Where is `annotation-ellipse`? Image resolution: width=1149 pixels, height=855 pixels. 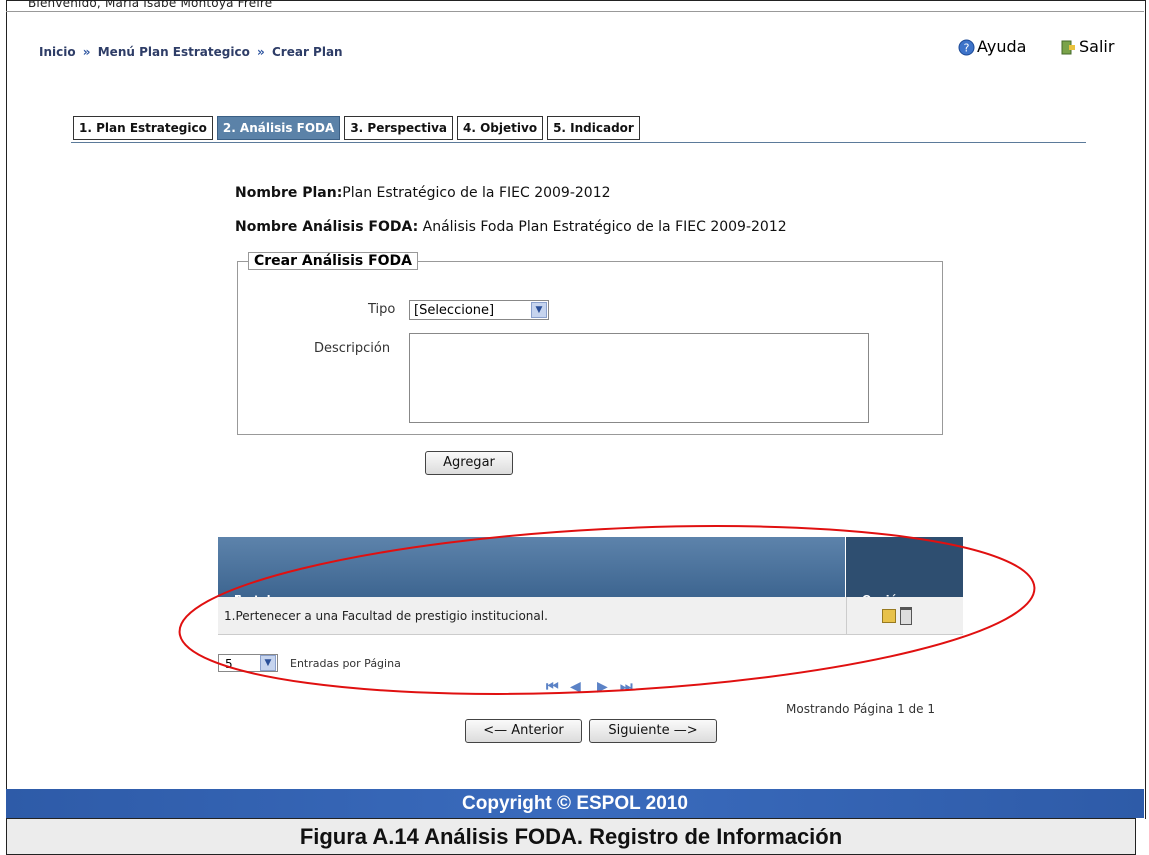
annotation-ellipse is located at coordinates (607, 610).